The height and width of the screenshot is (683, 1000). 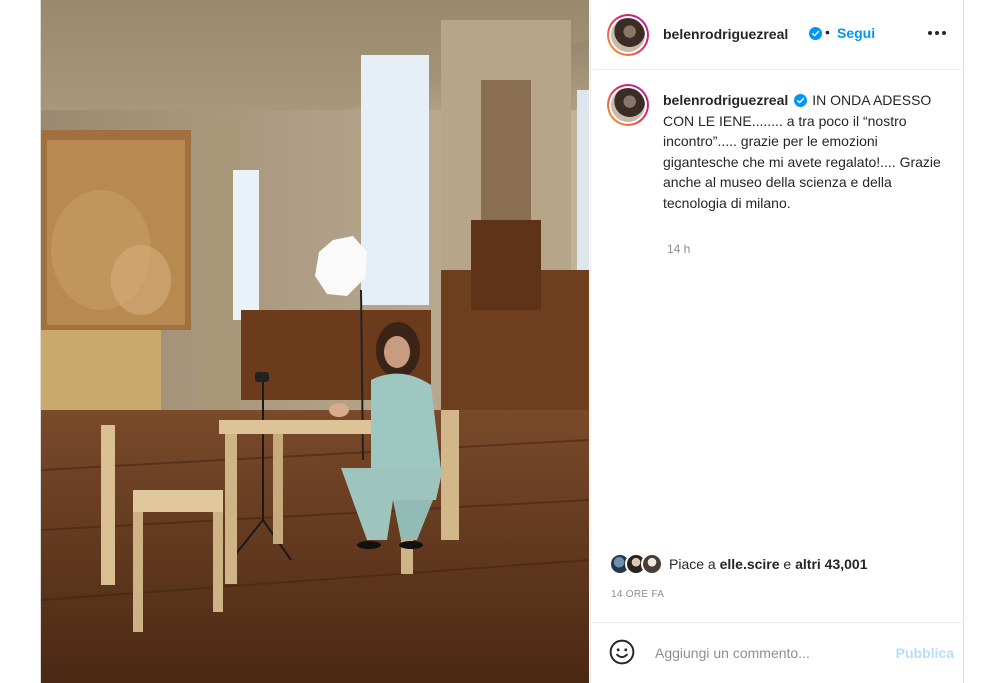 I want to click on caption-timestamp: 14 h, so click(x=678, y=249).